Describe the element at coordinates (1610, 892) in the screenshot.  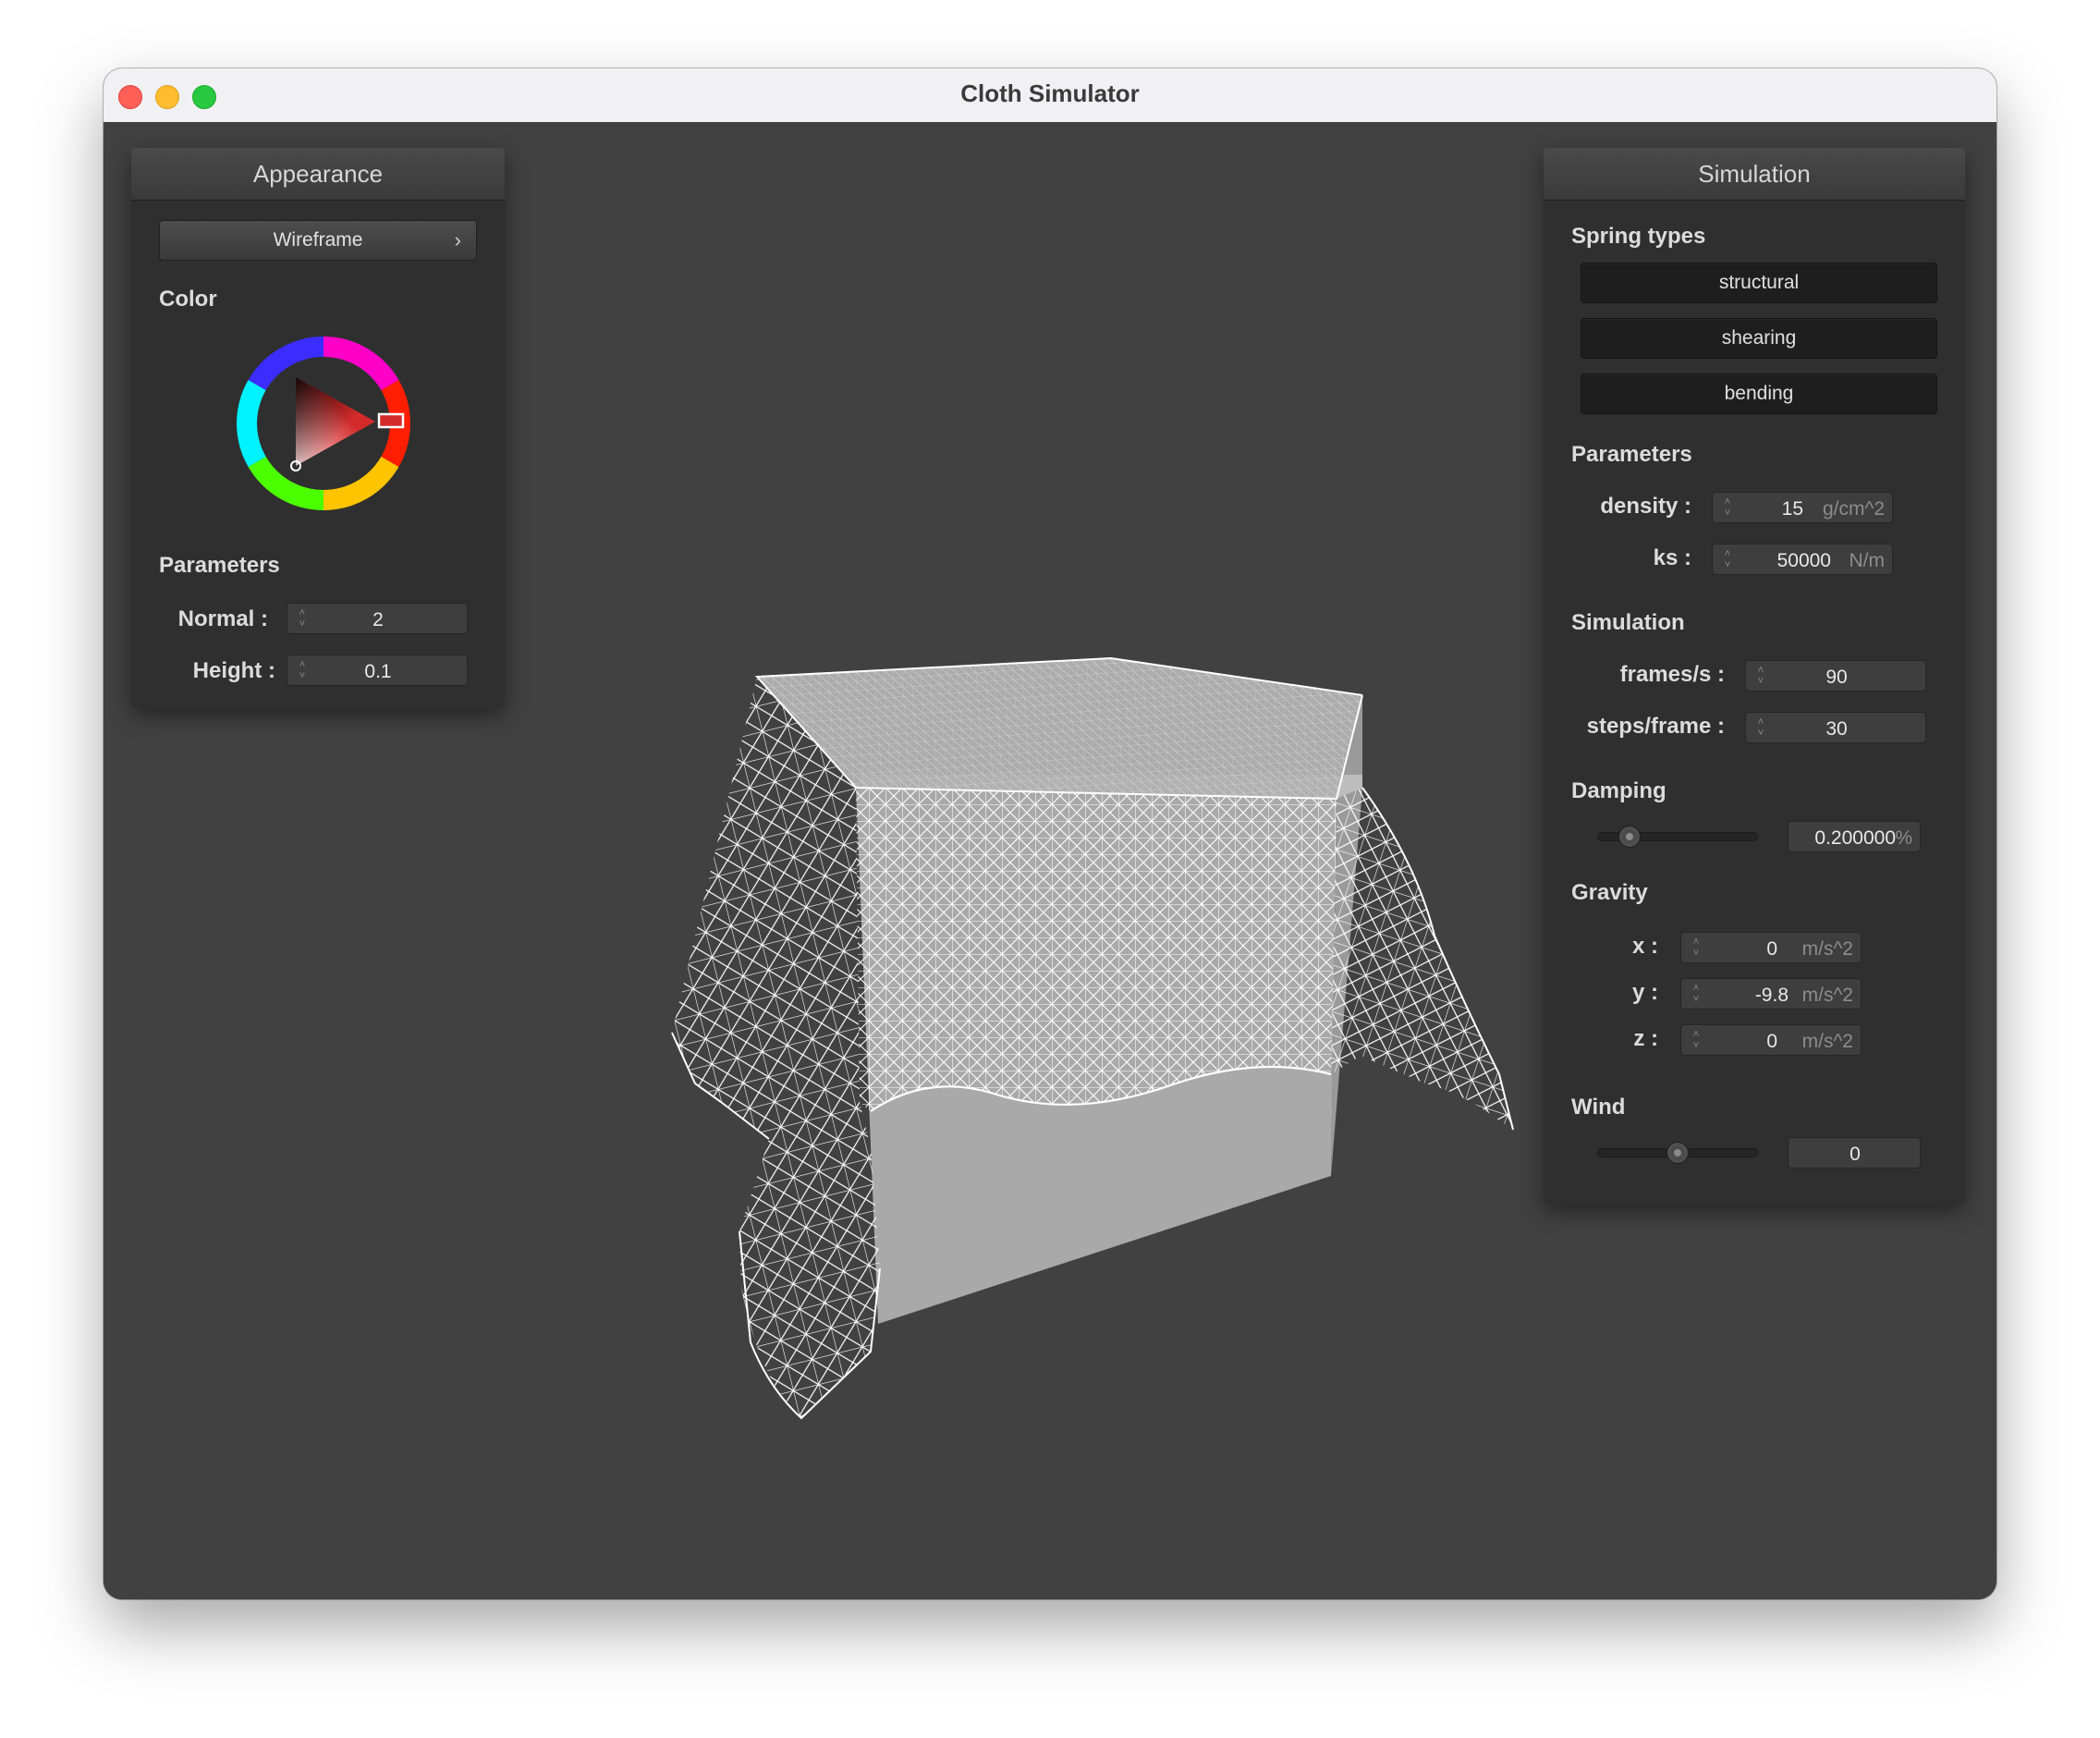
I see `gravity-label: Gravity` at that location.